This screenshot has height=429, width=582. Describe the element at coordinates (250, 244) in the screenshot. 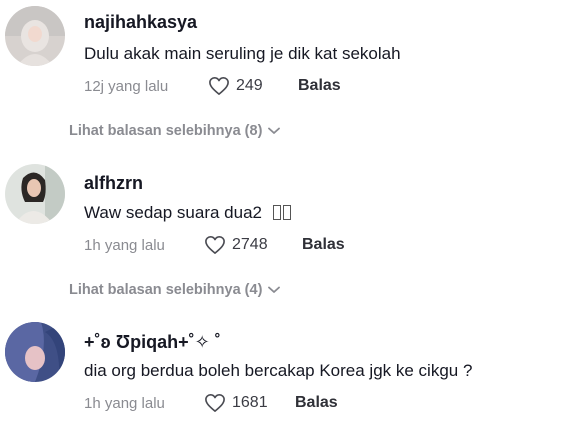

I see `like-count: 2748` at that location.